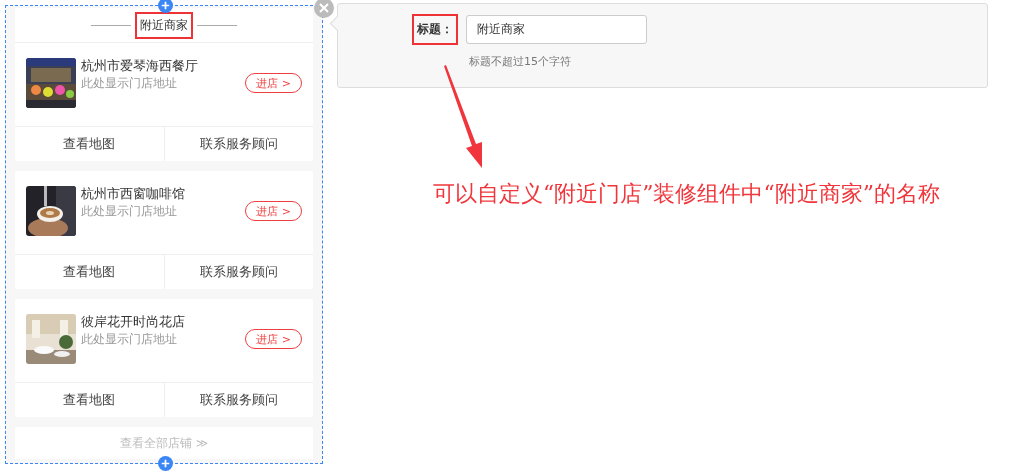 This screenshot has height=475, width=1016. I want to click on title-label: 标题：, so click(435, 29).